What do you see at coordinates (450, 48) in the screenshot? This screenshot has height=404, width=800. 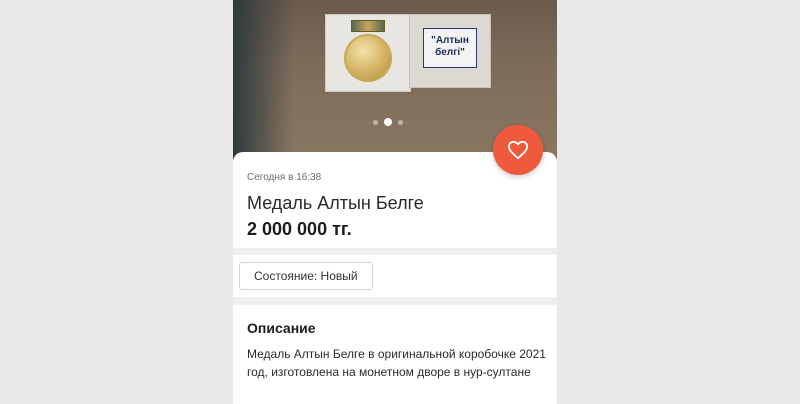 I see `box-label: "Алтын белгі"` at bounding box center [450, 48].